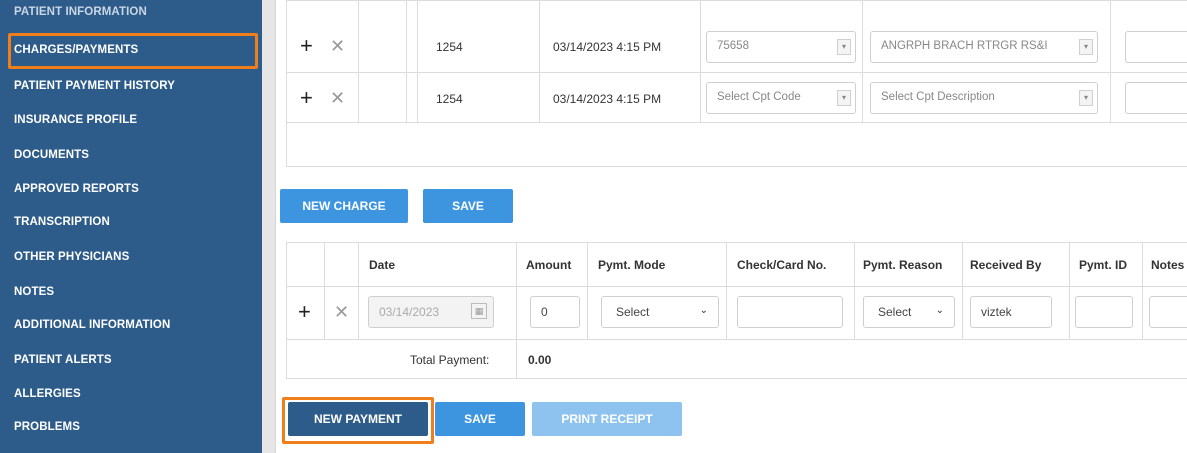 This screenshot has height=453, width=1187. What do you see at coordinates (733, 46) in the screenshot?
I see `cpt-code-value: 75658` at bounding box center [733, 46].